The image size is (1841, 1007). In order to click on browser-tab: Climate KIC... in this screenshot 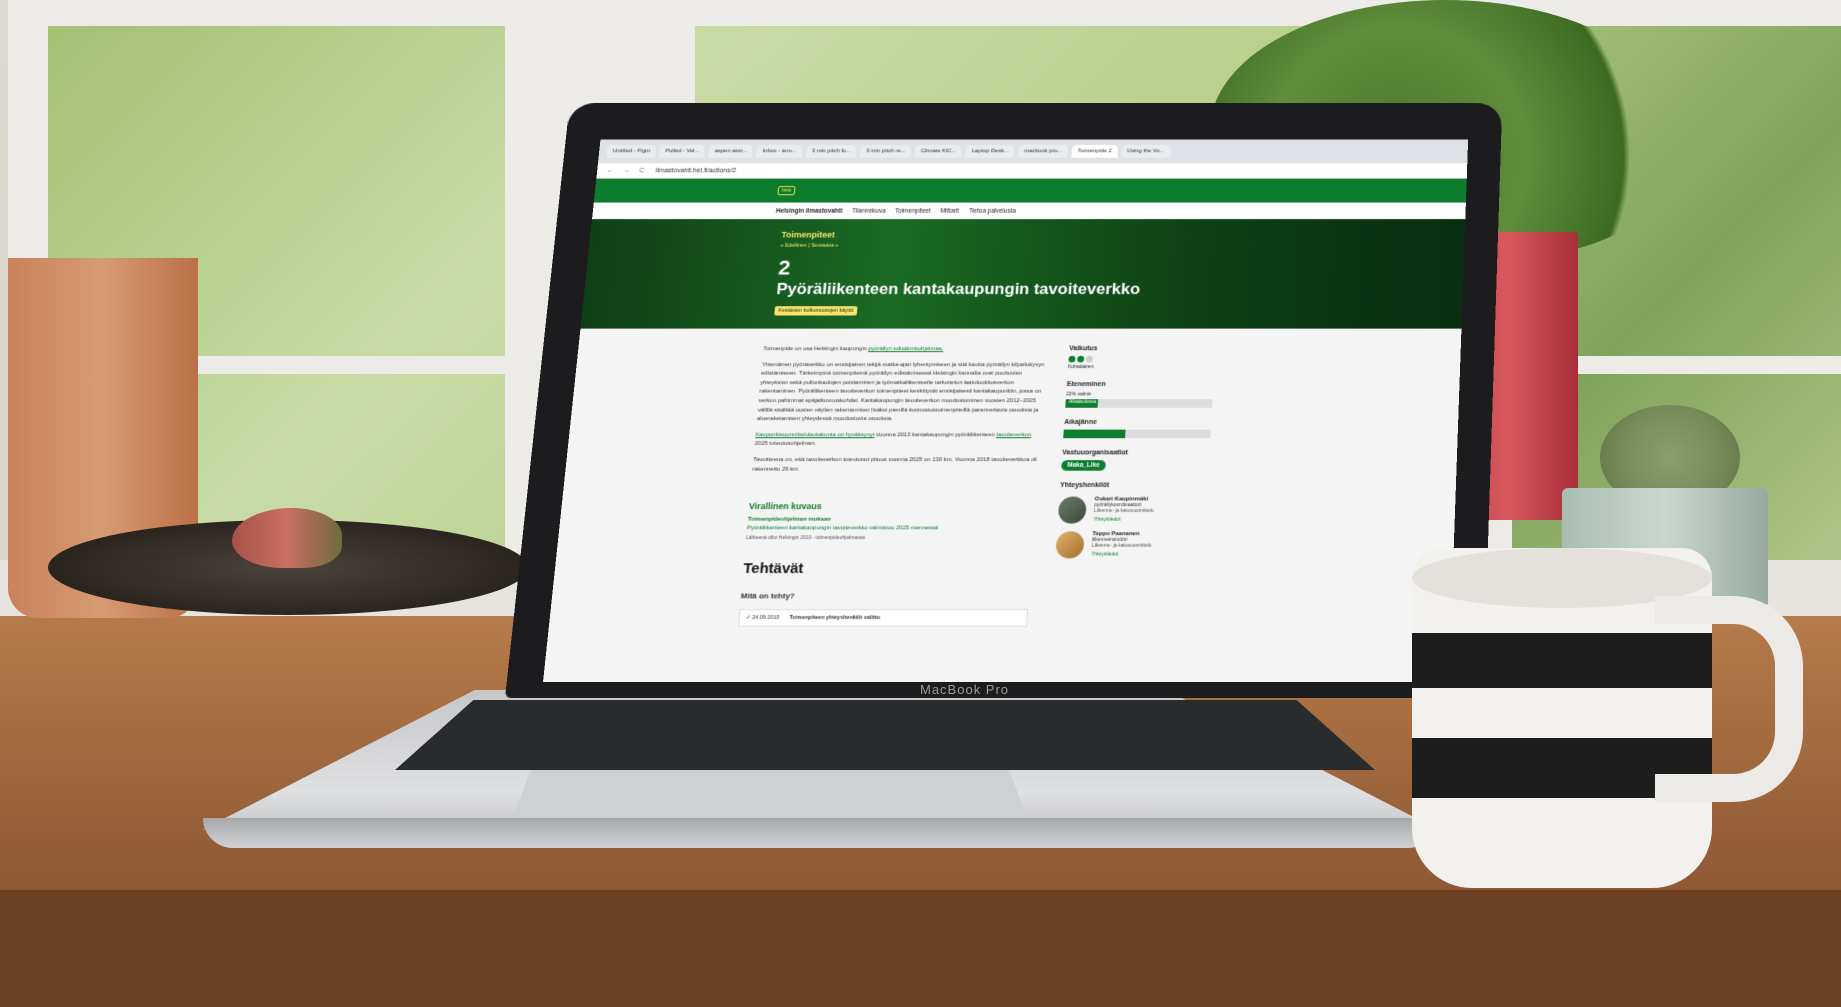, I will do `click(938, 151)`.